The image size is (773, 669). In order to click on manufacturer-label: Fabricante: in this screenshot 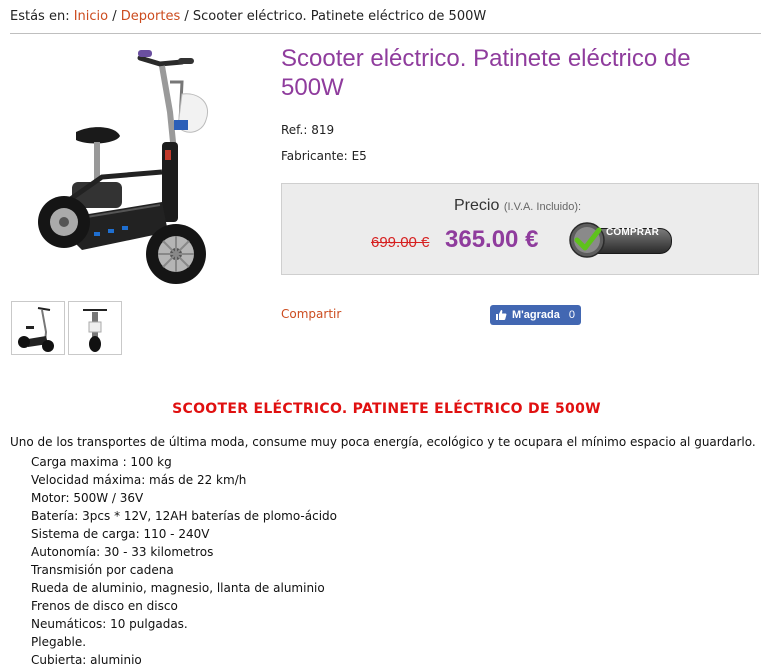, I will do `click(314, 156)`.